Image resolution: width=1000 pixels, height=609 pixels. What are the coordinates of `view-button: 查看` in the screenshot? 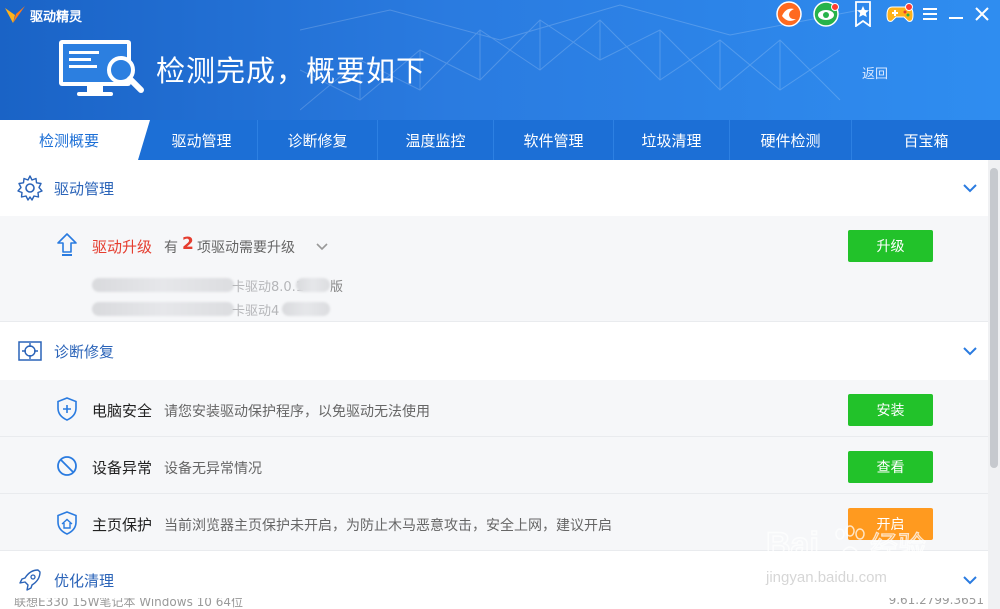 It's located at (890, 467).